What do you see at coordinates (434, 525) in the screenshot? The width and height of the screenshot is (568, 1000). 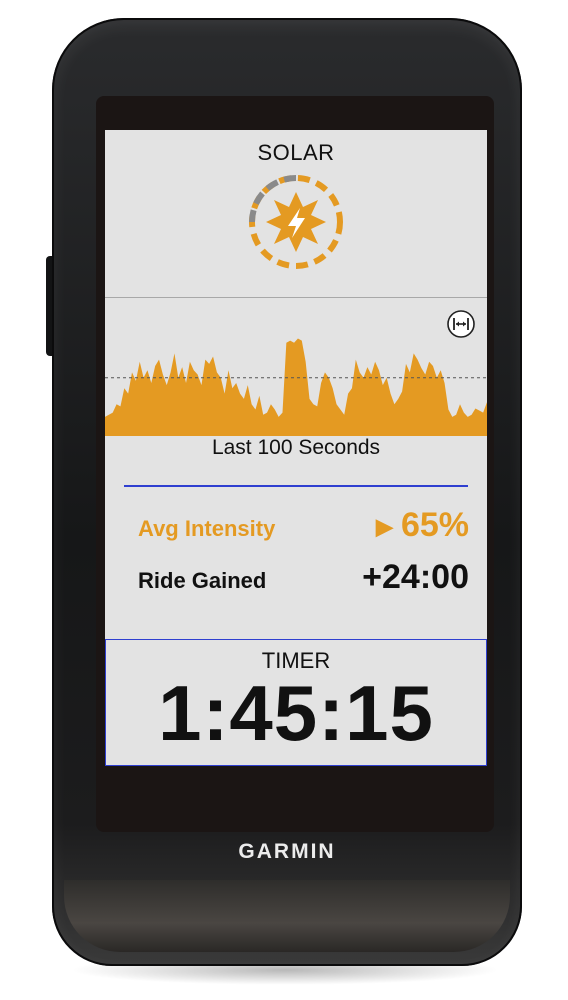 I see `avg-intensity-number: 65%` at bounding box center [434, 525].